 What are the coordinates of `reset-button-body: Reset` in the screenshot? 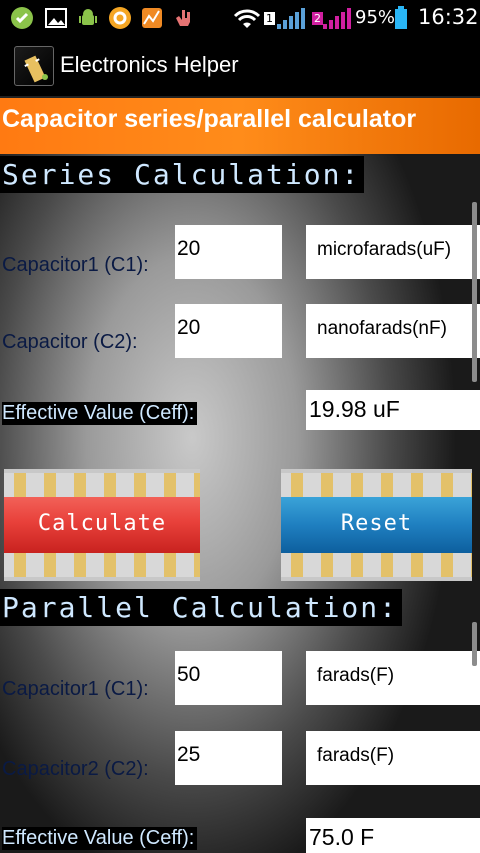 It's located at (376, 525).